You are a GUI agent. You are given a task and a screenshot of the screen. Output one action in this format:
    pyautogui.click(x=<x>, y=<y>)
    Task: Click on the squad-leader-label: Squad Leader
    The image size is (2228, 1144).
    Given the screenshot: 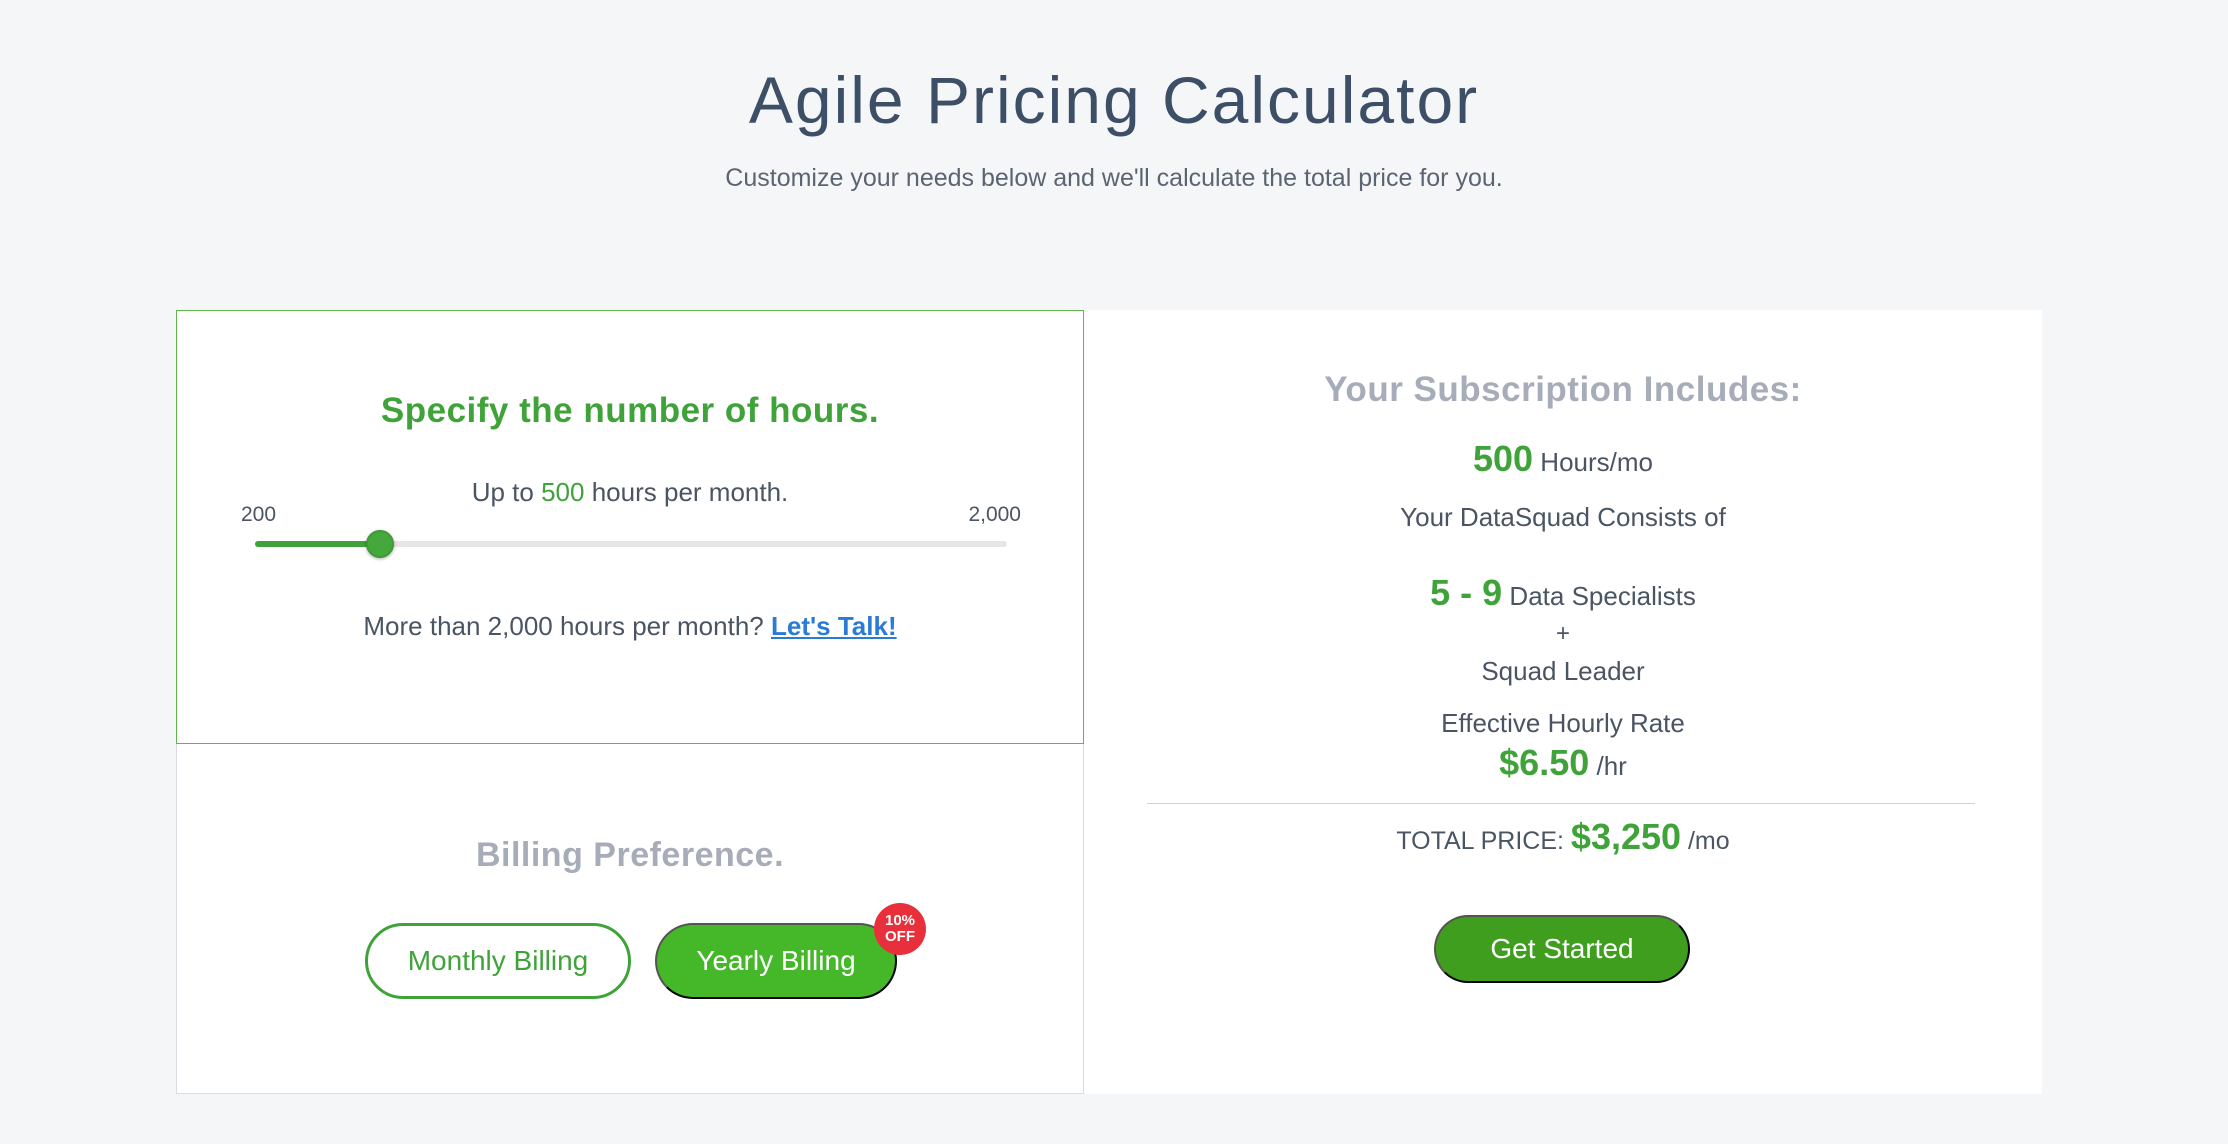 What is the action you would take?
    pyautogui.click(x=1563, y=671)
    